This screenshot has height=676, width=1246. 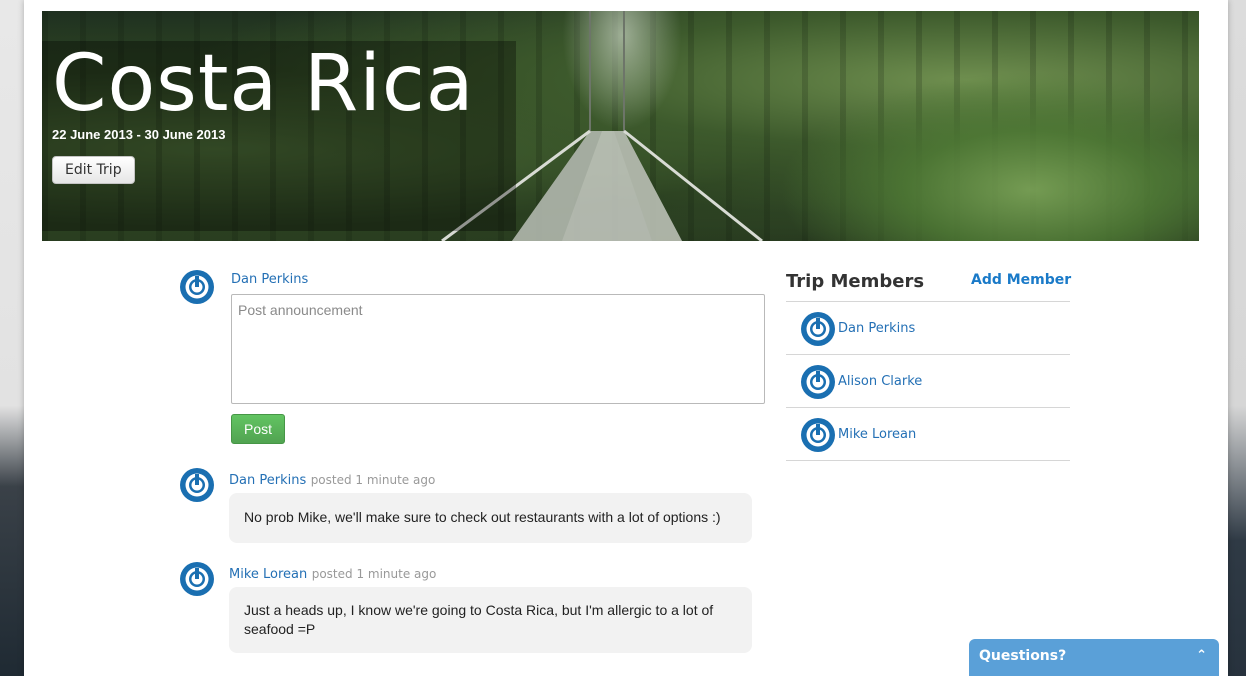 I want to click on background-left-edge, so click(x=12, y=338).